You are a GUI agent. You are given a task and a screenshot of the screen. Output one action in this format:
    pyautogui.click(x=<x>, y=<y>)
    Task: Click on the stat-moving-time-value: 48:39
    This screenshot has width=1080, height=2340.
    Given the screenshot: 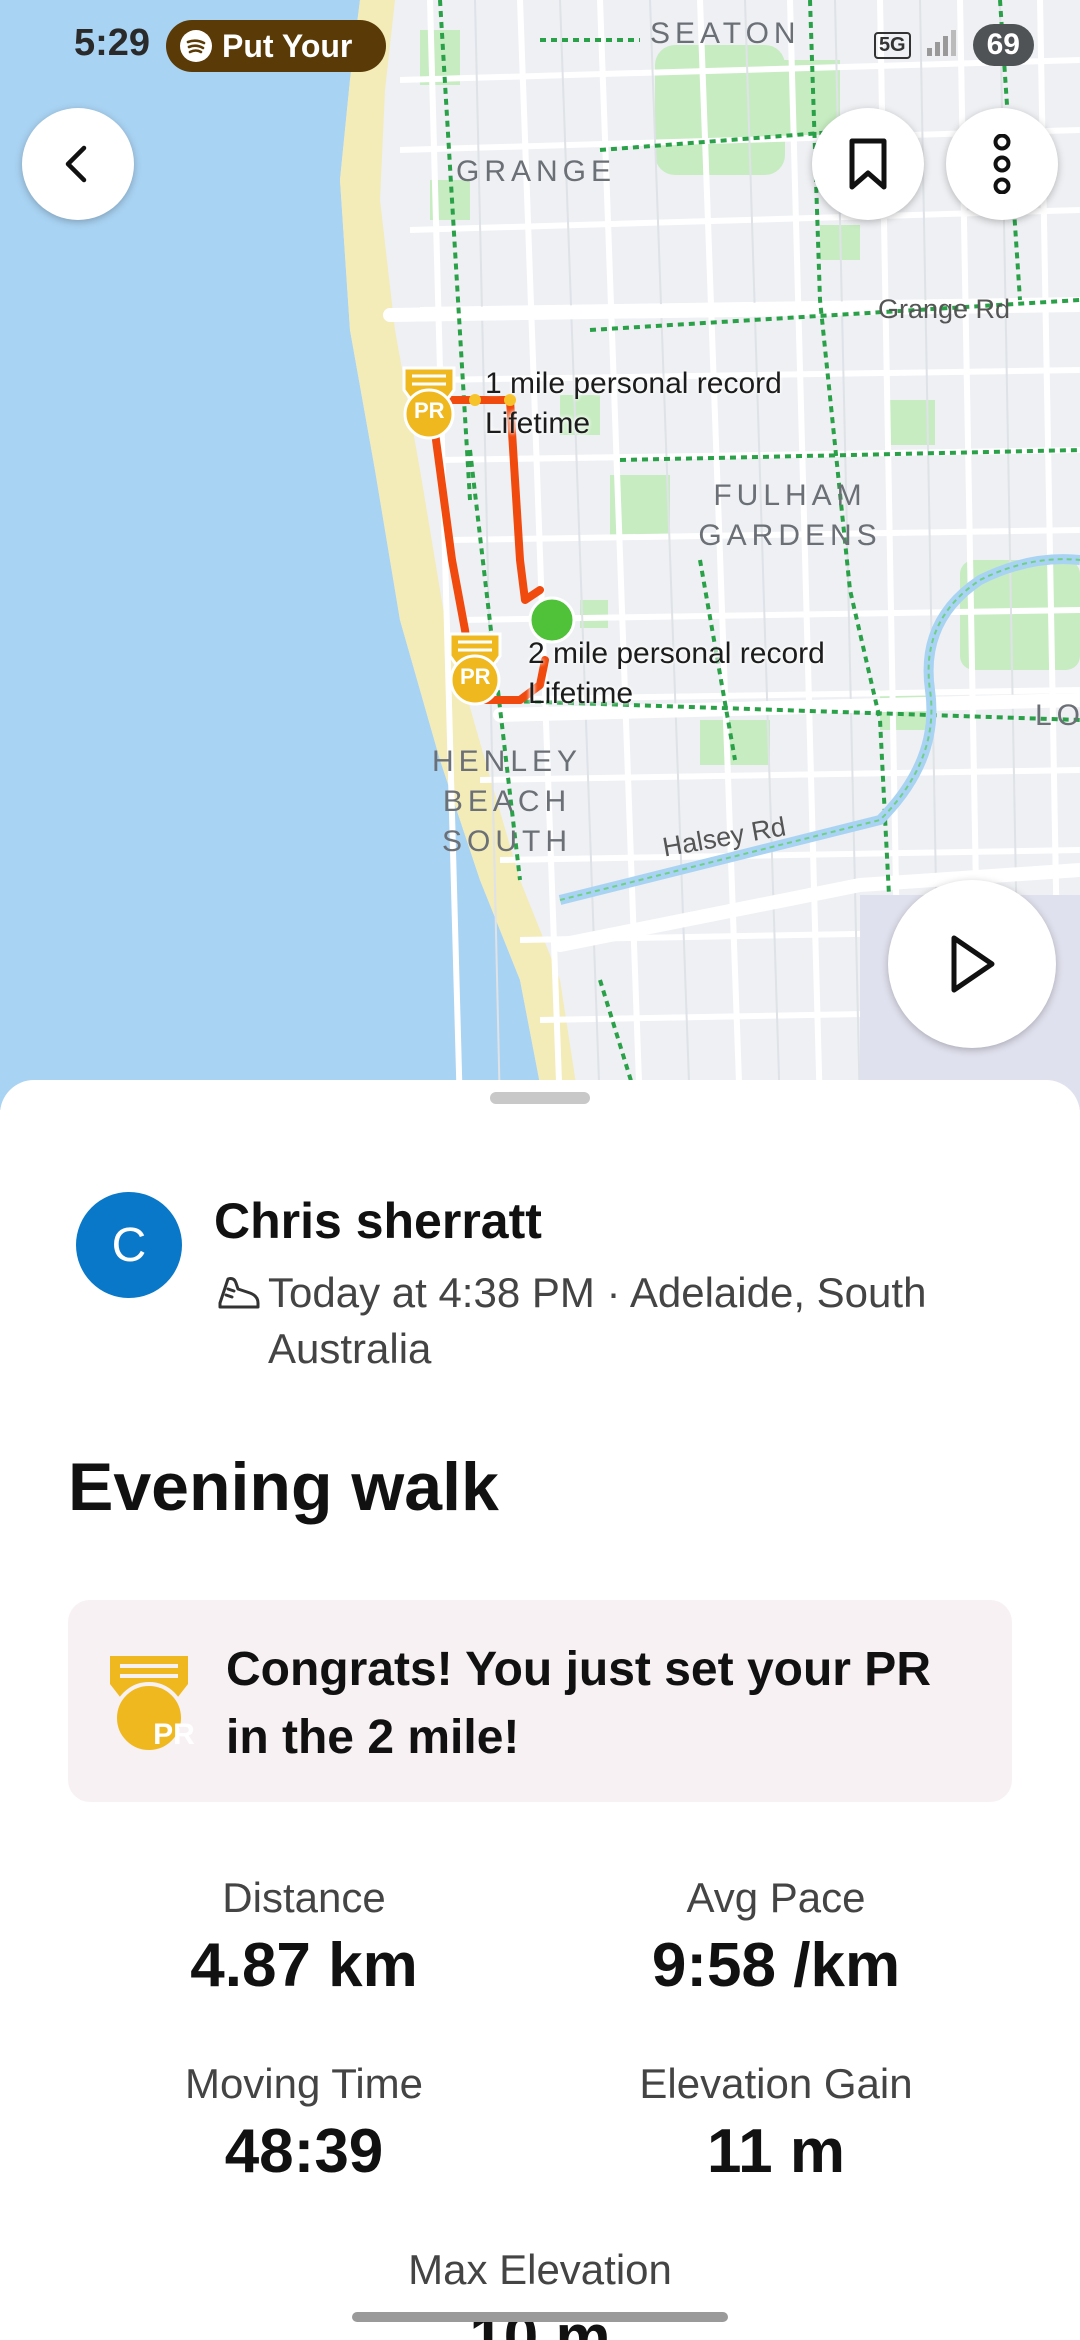 What is the action you would take?
    pyautogui.click(x=304, y=2151)
    